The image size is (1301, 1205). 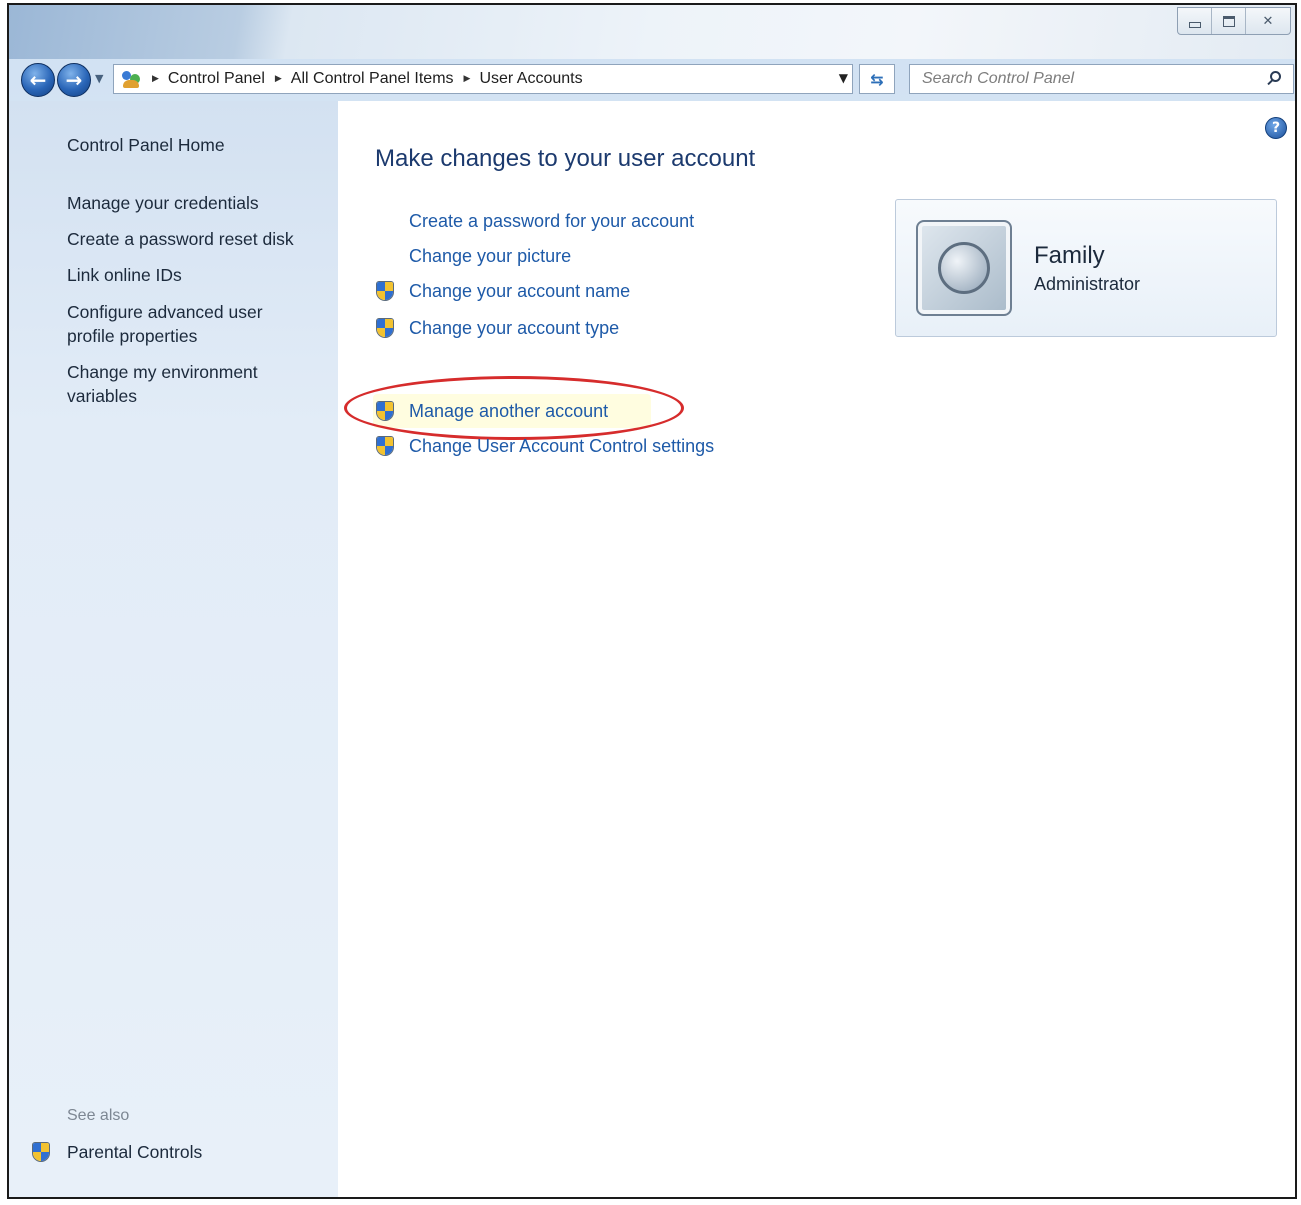 I want to click on see-also-label: See also, so click(x=98, y=1115).